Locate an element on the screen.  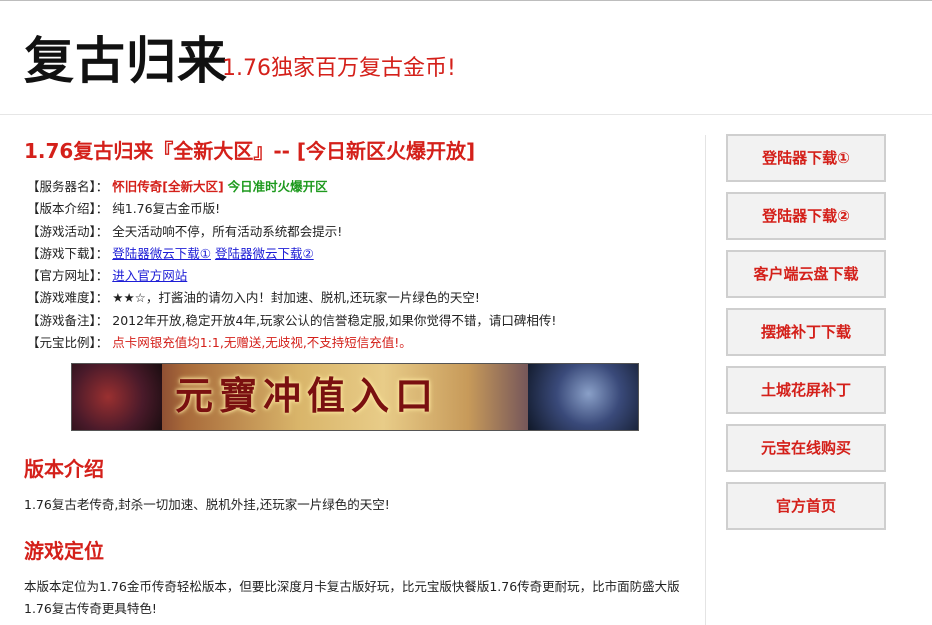
info-row-version: 【版本介绍】： 纯1.76复古金币版! is located at coordinates (362, 209).